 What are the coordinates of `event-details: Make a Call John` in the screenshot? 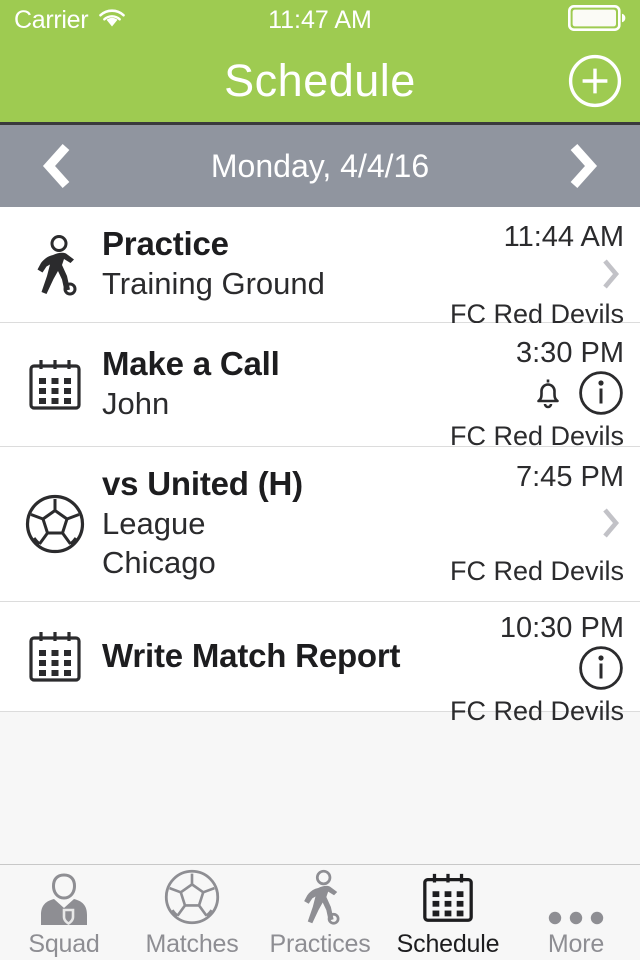 It's located at (271, 384).